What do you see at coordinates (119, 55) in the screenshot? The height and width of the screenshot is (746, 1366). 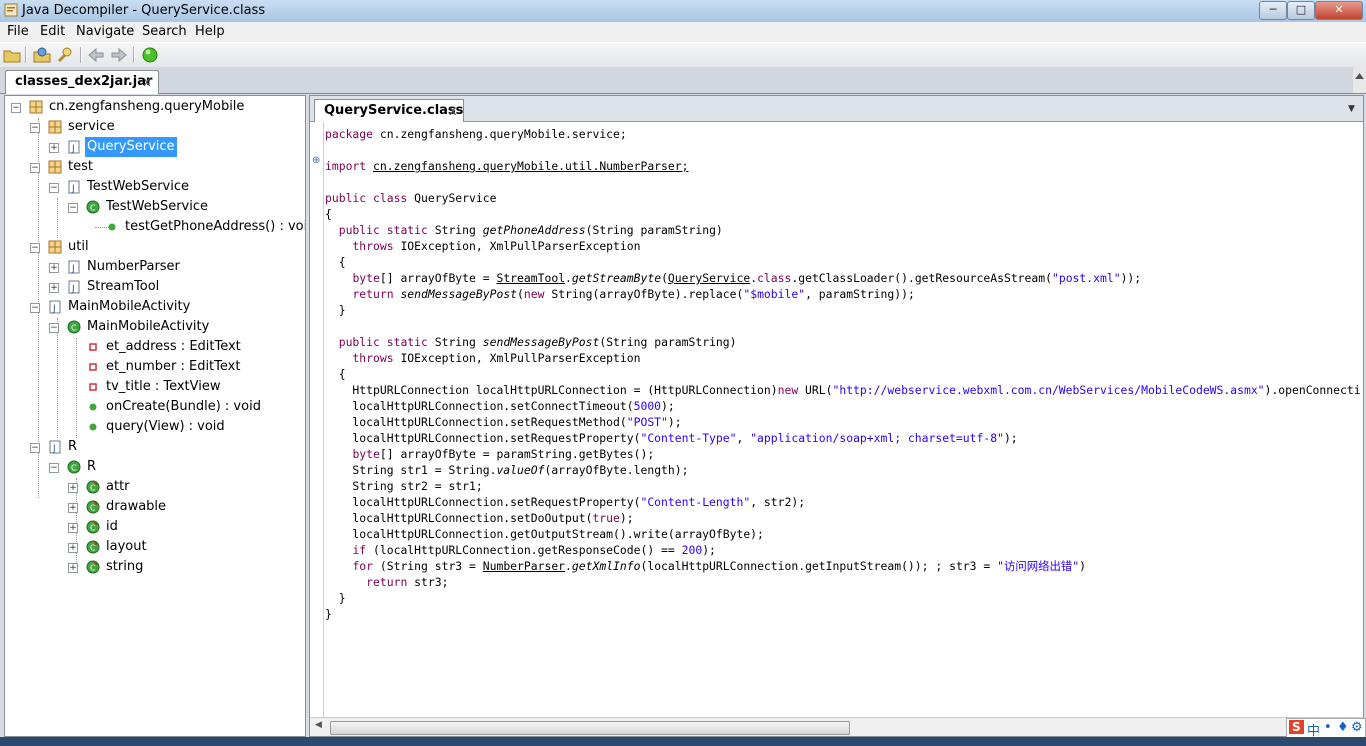 I see `forward-arrow-icon` at bounding box center [119, 55].